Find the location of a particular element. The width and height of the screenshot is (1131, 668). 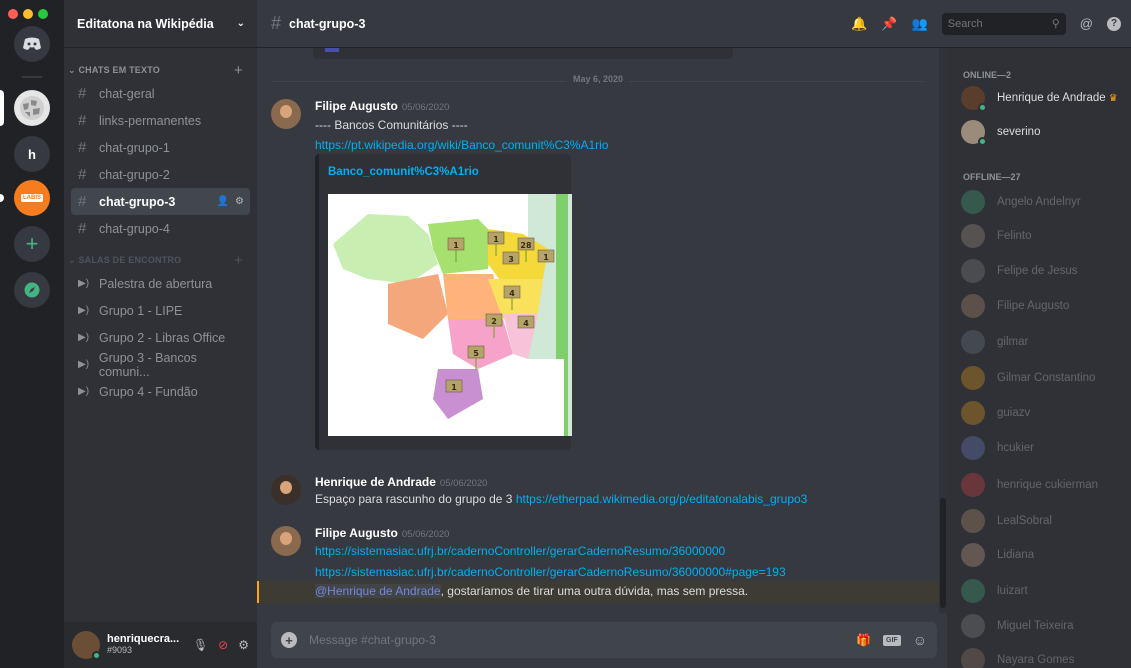

mute-mic-icon: 🎙 is located at coordinates (200, 645).